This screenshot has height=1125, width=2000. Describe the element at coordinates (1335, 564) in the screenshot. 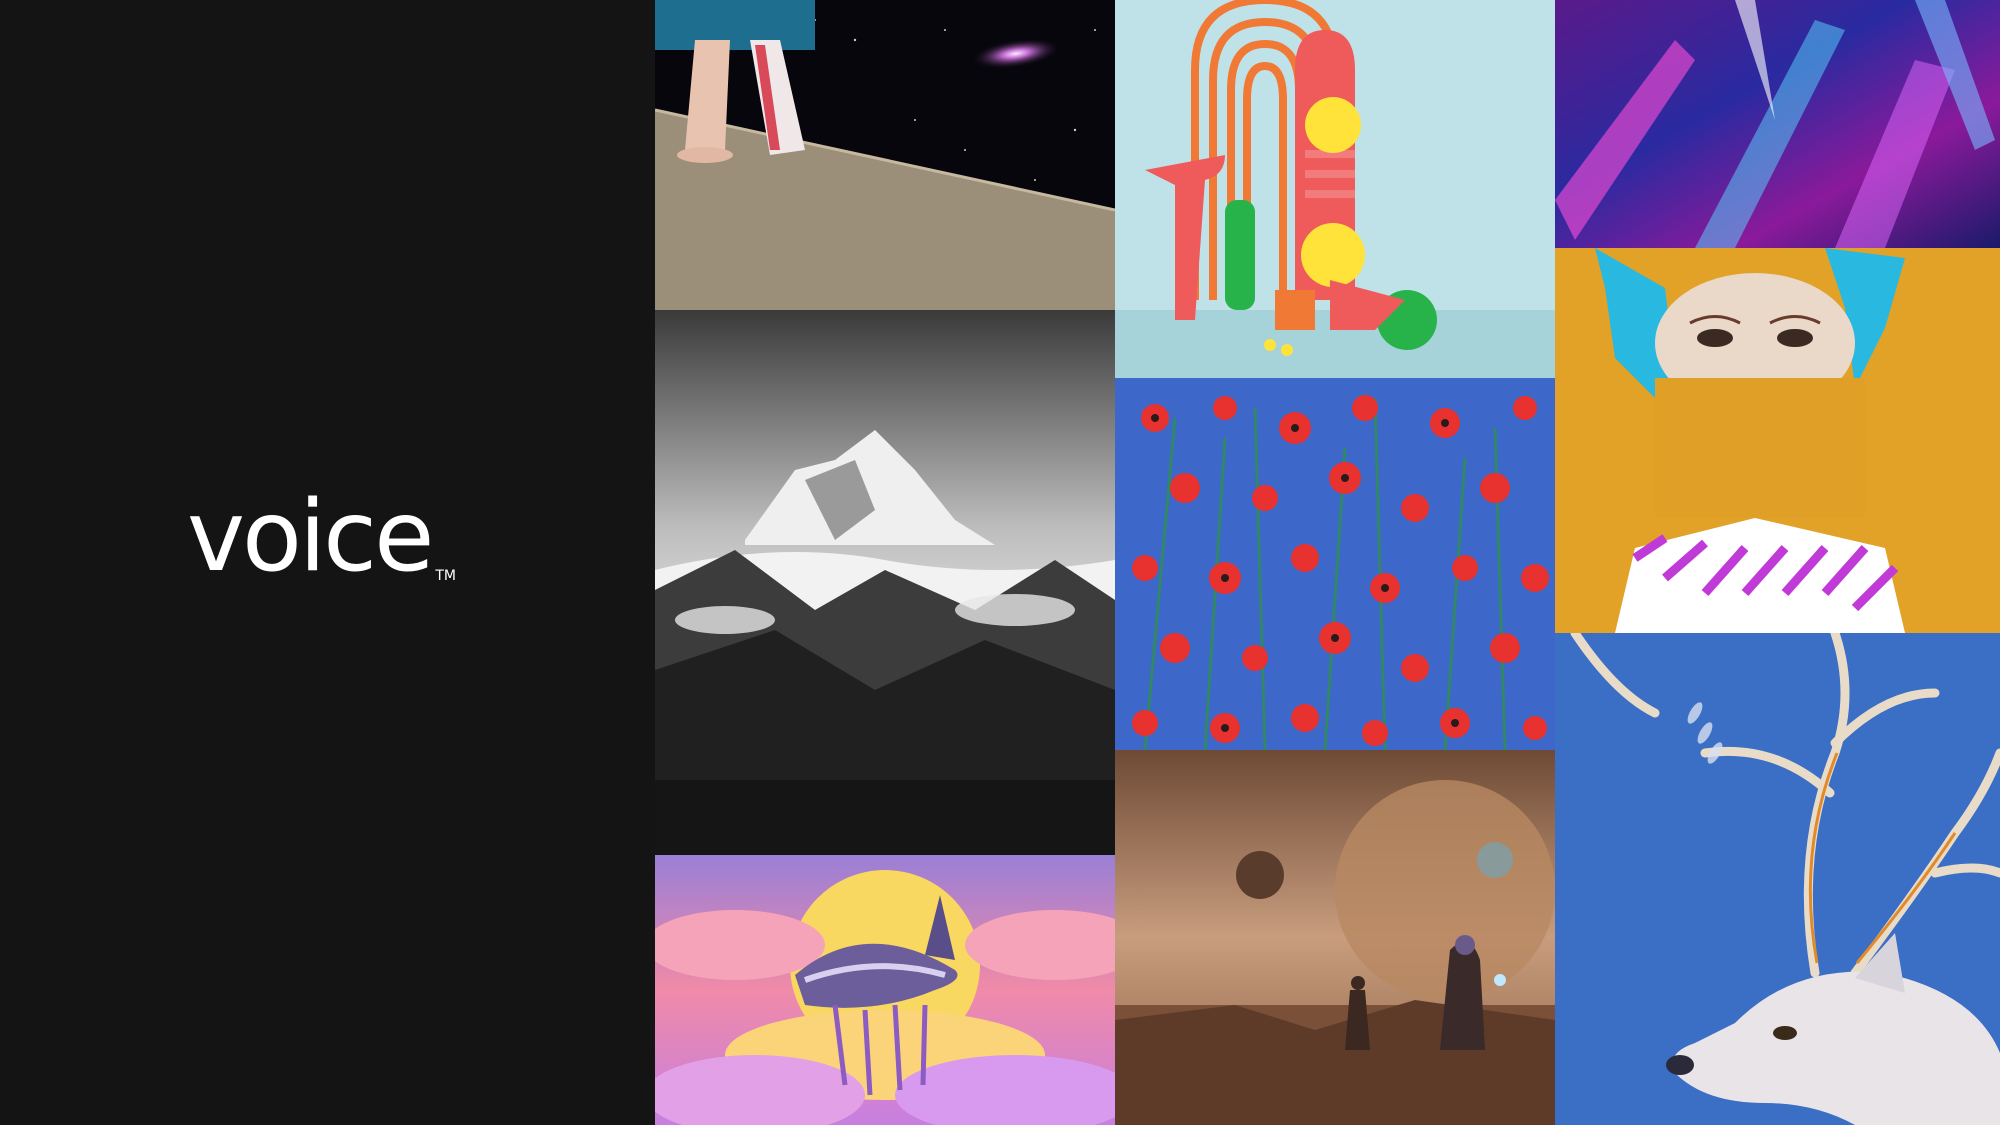

I see `red-poppies-painting-image` at that location.